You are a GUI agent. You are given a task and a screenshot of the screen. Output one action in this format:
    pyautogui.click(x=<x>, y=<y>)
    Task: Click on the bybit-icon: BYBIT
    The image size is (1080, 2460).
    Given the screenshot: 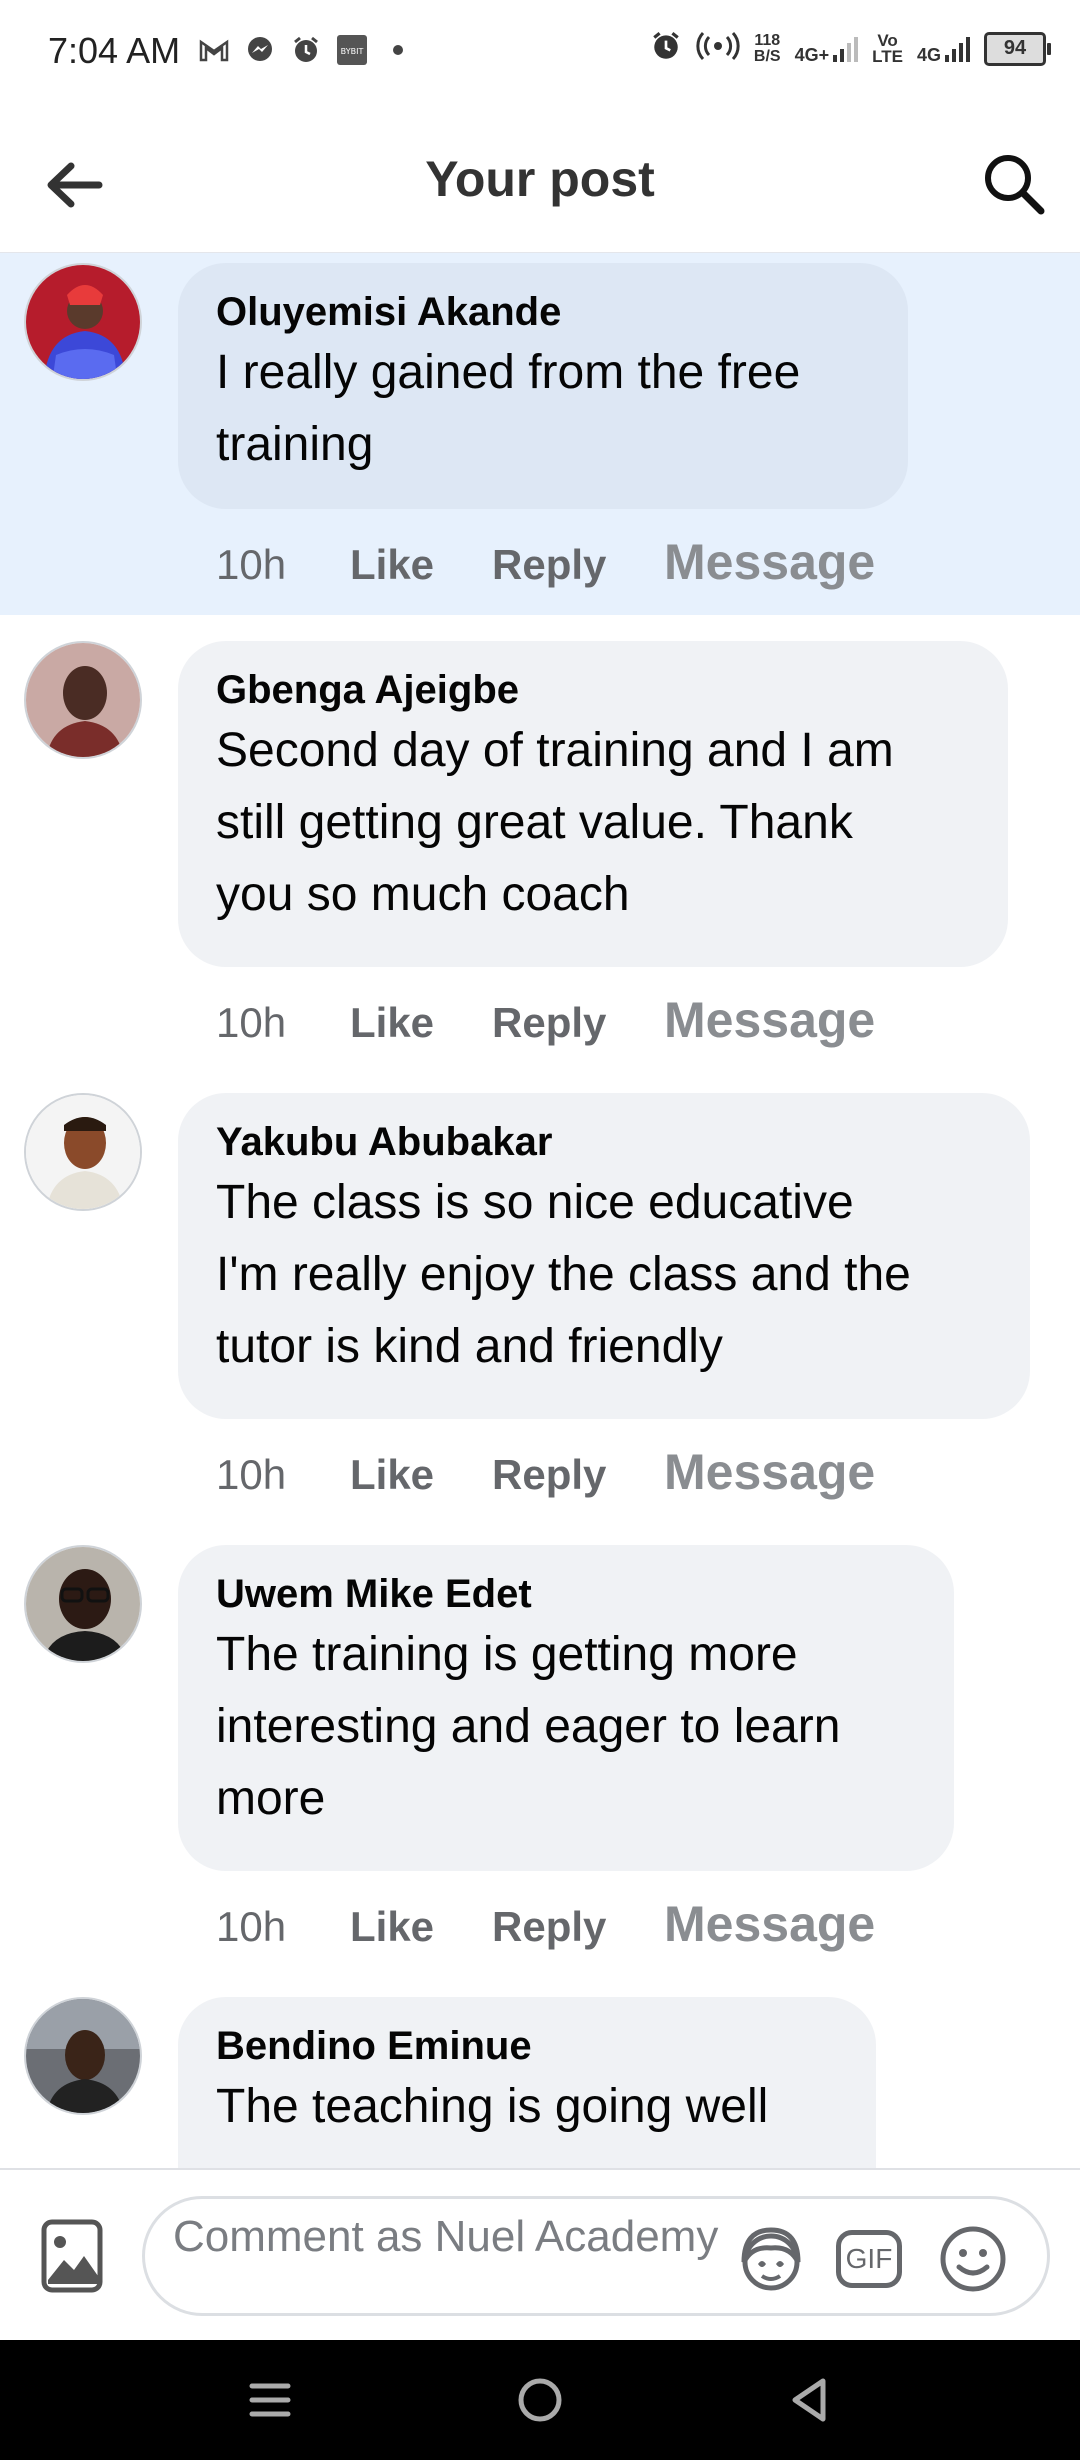 What is the action you would take?
    pyautogui.click(x=352, y=50)
    